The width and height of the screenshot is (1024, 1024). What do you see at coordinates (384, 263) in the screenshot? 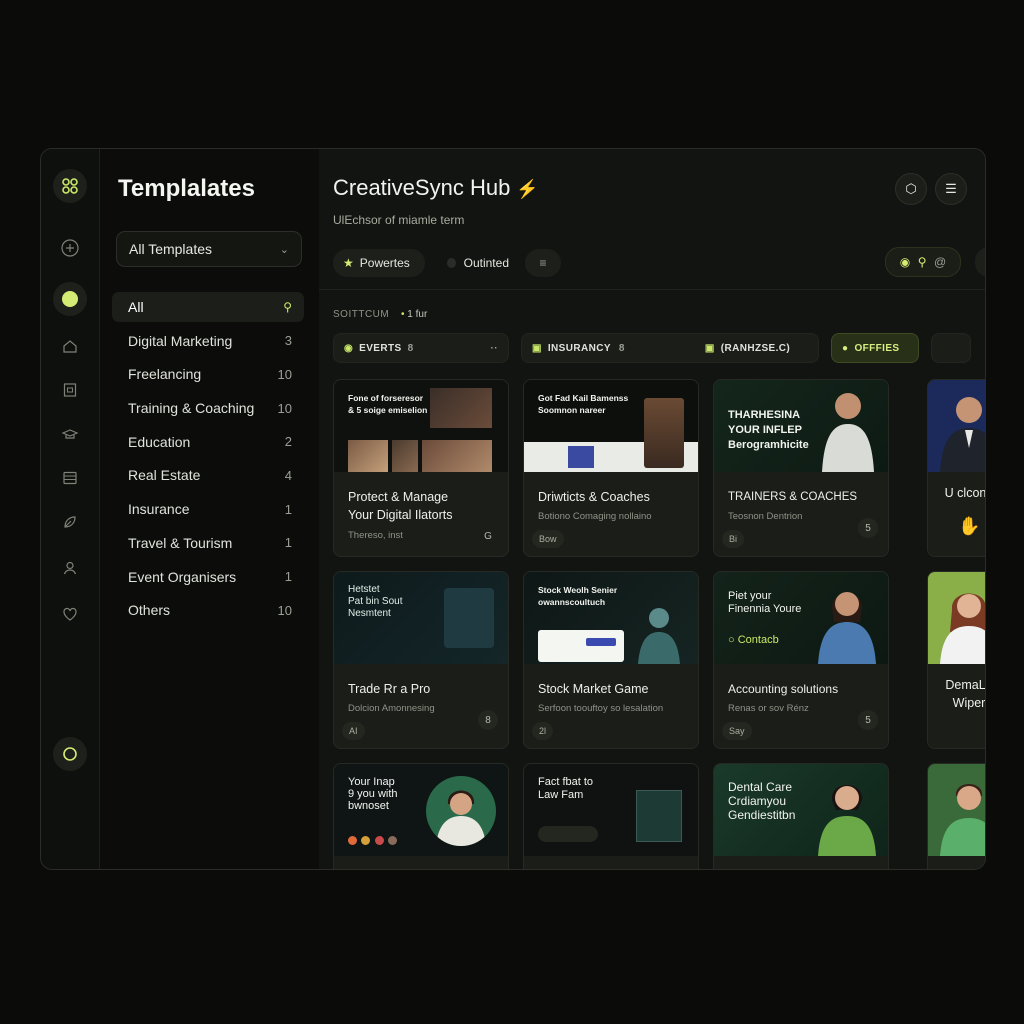
I see `powertes-label: Powertes` at bounding box center [384, 263].